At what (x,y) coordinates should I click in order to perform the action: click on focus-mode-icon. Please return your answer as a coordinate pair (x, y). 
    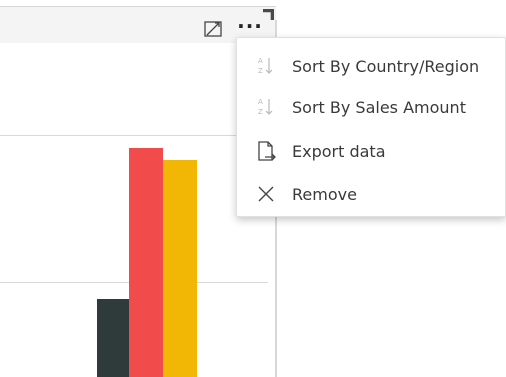
    Looking at the image, I should click on (213, 29).